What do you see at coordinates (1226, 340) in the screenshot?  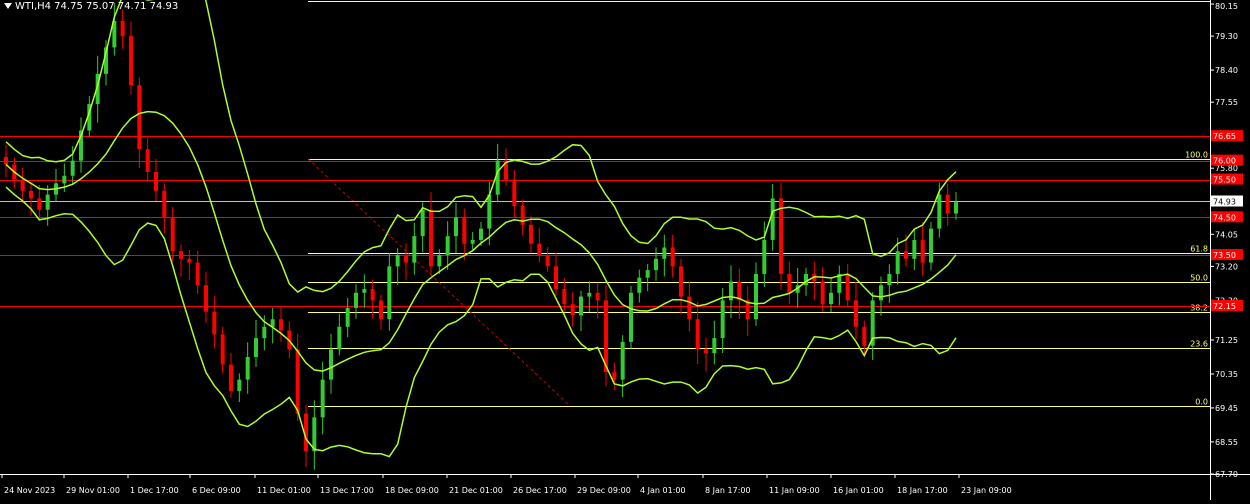 I see `y-tick-label: 71.25` at bounding box center [1226, 340].